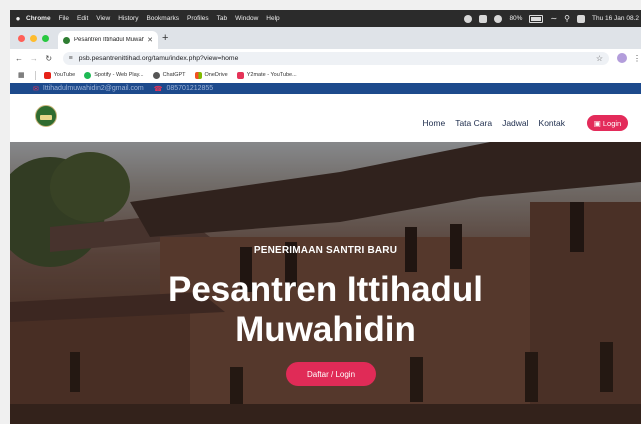 Image resolution: width=641 pixels, height=424 pixels. Describe the element at coordinates (18, 18) in the screenshot. I see `apple-icon: ●` at that location.